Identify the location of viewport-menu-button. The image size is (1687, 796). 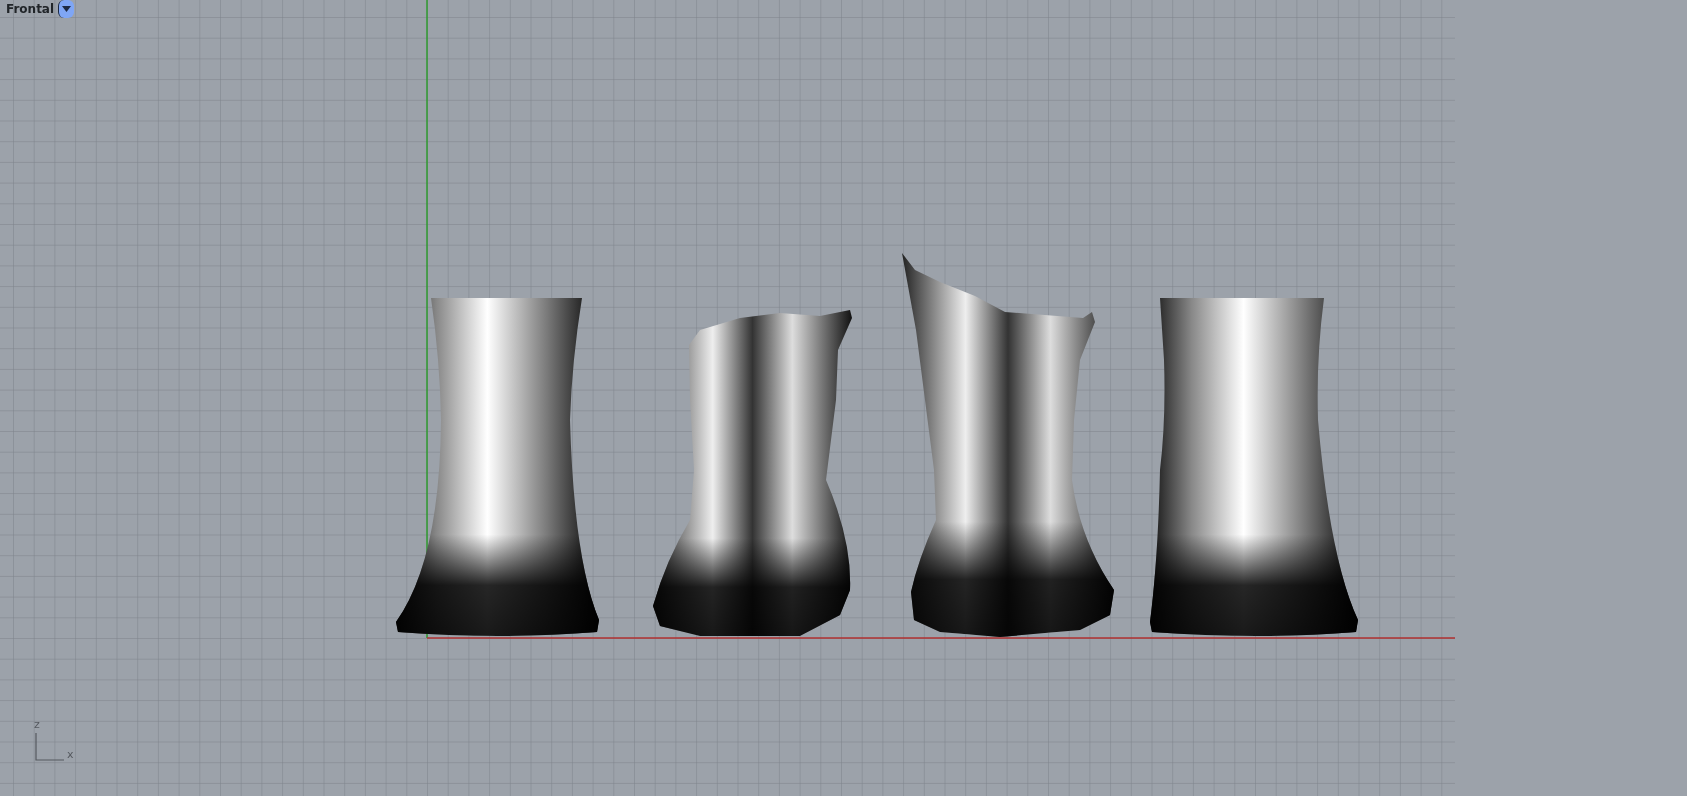
(66, 9).